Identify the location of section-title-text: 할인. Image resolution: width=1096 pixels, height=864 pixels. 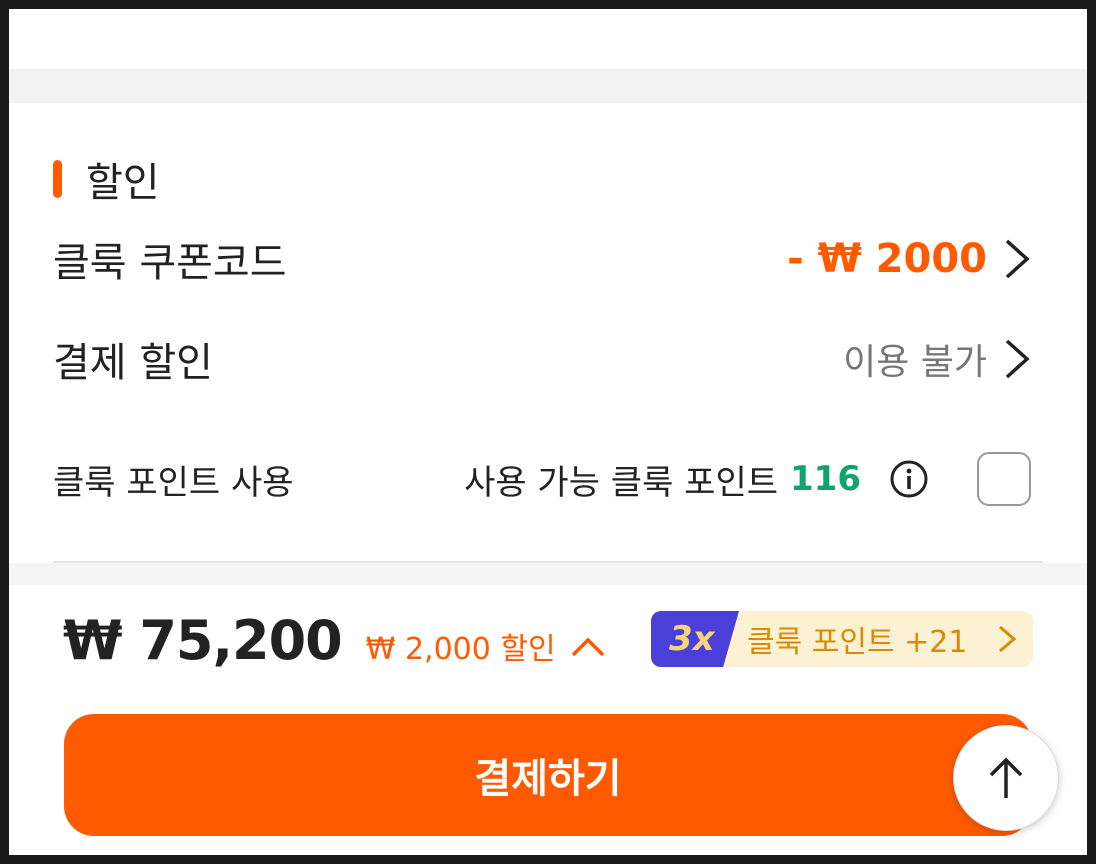
(123, 183).